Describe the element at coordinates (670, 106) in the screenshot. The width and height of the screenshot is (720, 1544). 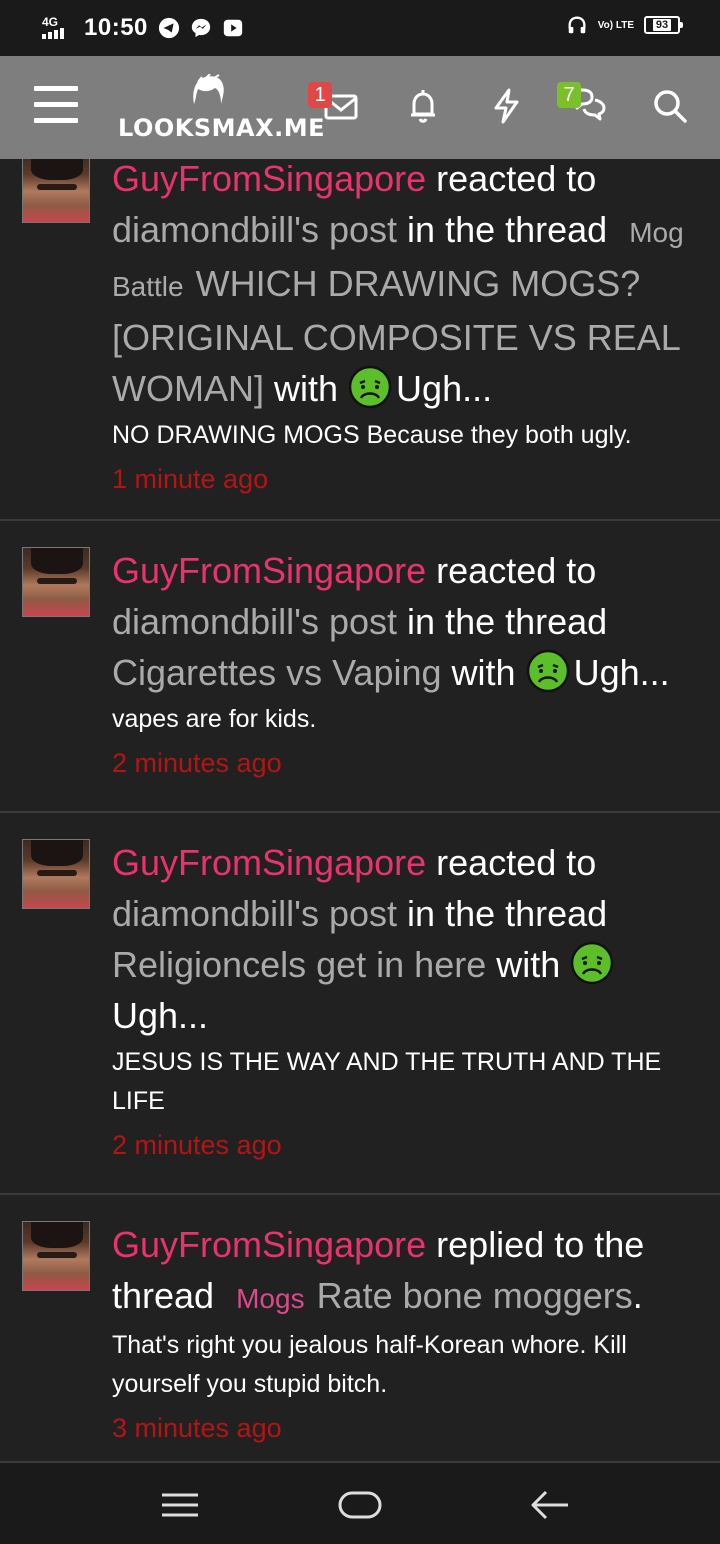
I see `search-icon` at that location.